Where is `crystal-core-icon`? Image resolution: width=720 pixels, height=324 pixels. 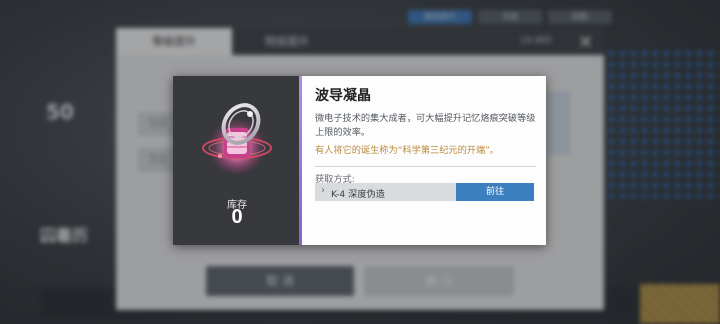
crystal-core-icon is located at coordinates (237, 138).